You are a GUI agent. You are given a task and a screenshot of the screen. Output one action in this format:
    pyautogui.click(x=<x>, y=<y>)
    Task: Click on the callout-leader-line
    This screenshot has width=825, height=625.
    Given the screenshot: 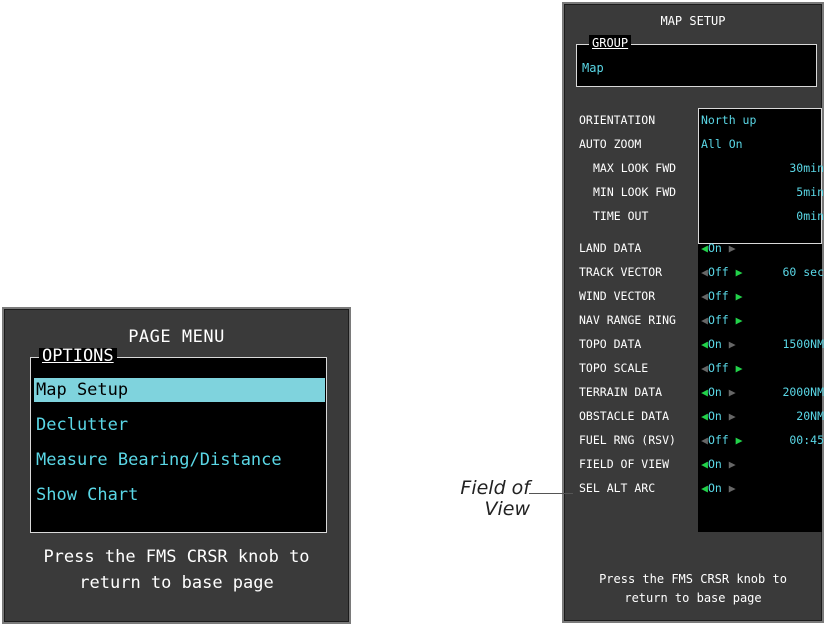 What is the action you would take?
    pyautogui.click(x=551, y=493)
    